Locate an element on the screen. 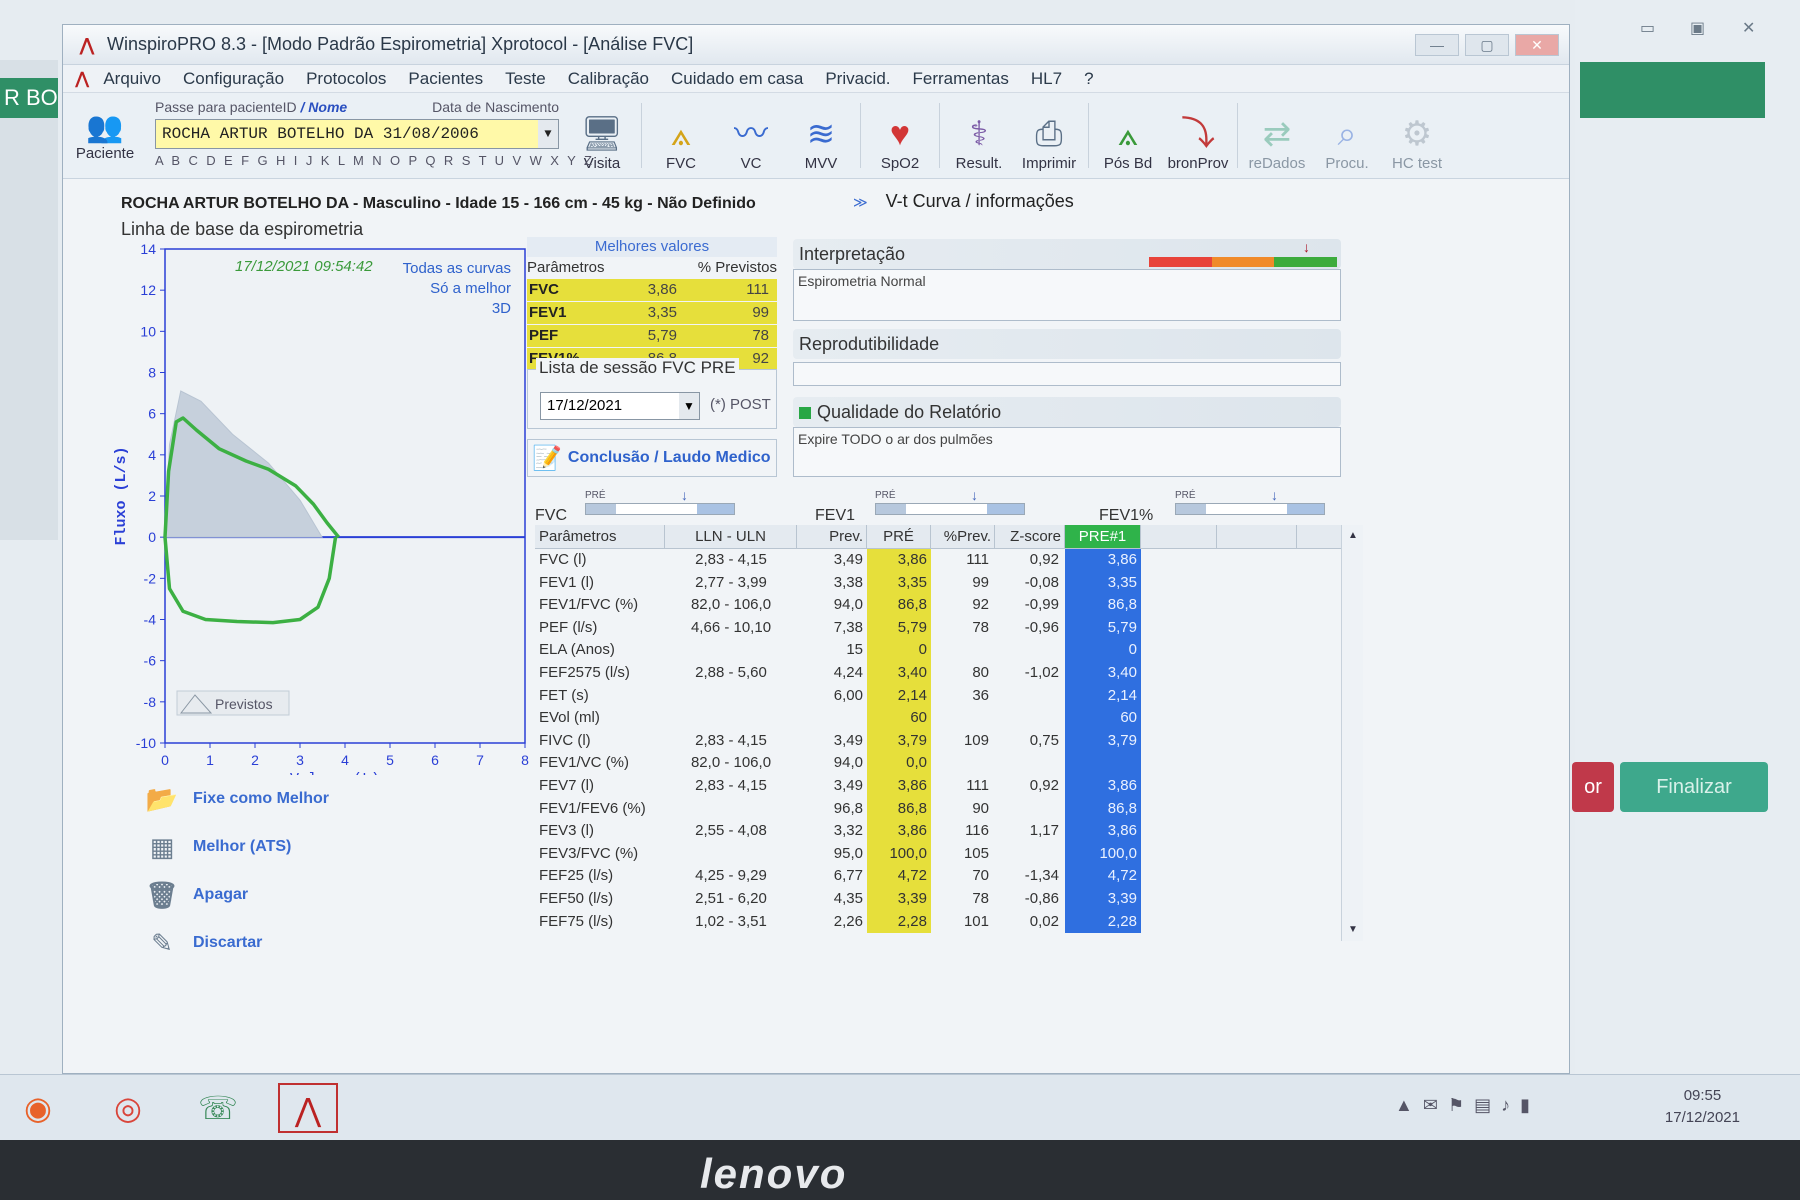 This screenshot has width=1800, height=1200. column-header: Prev. is located at coordinates (832, 536).